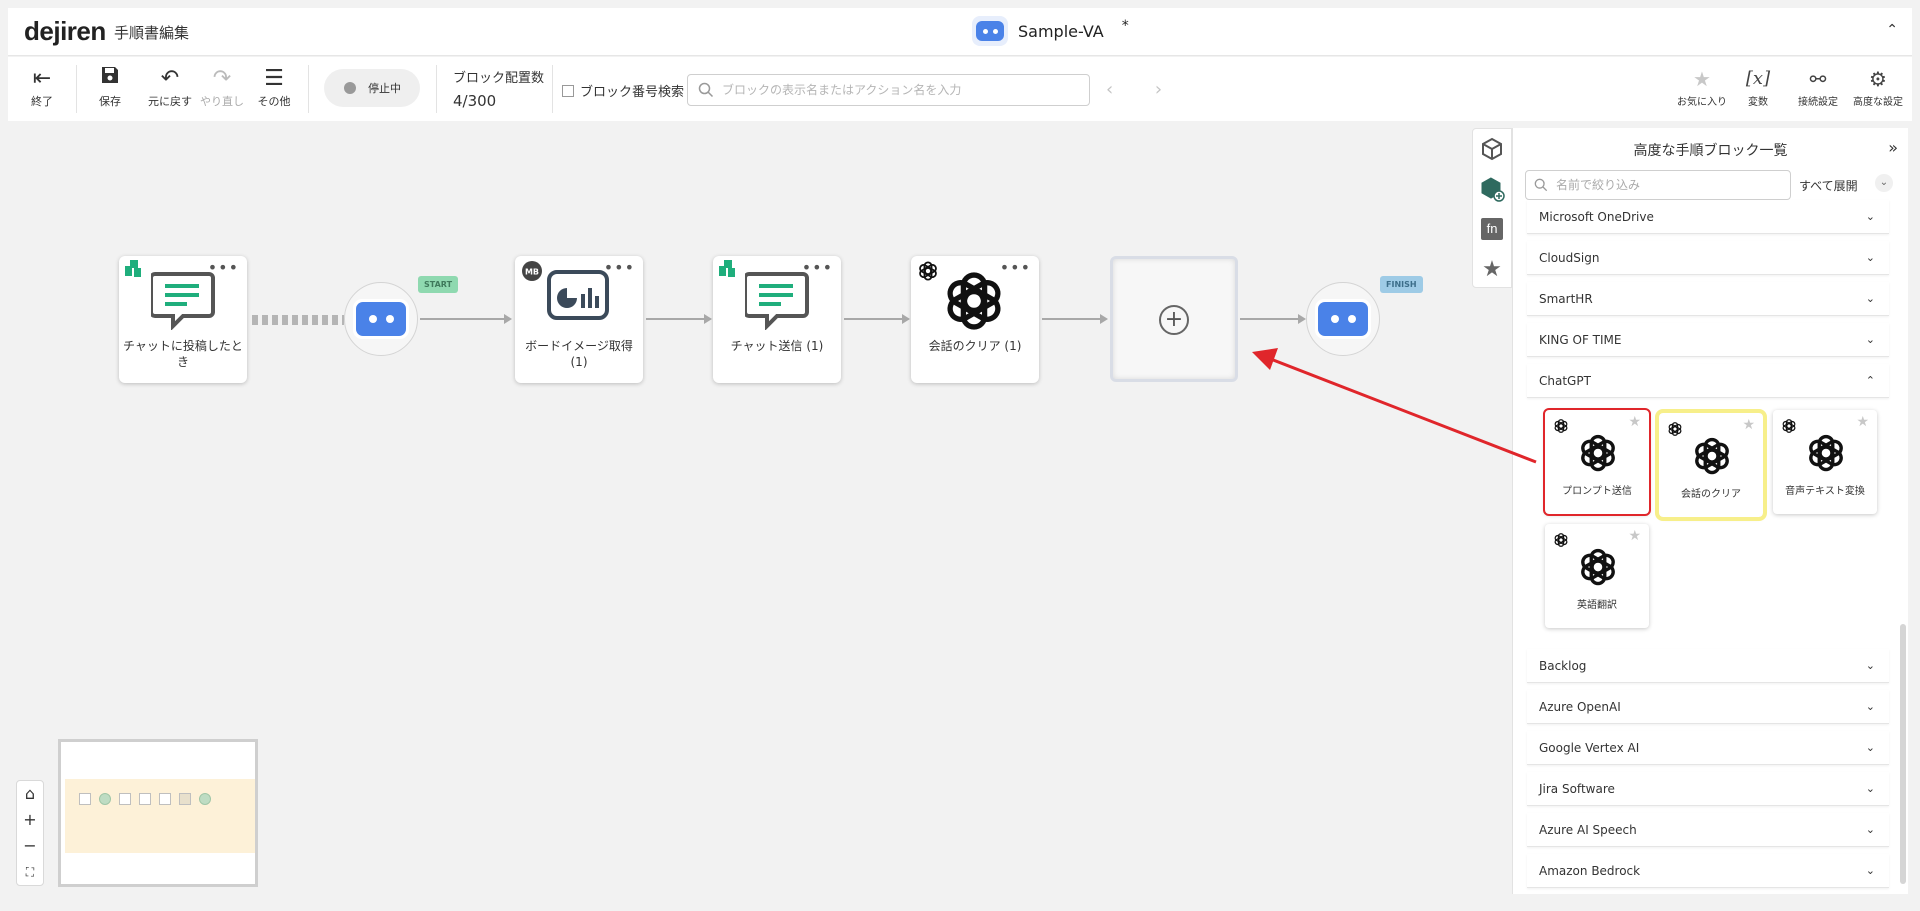  Describe the element at coordinates (1708, 871) in the screenshot. I see `category-amazon-bedrock: Amazon Bedrock ⌄` at that location.